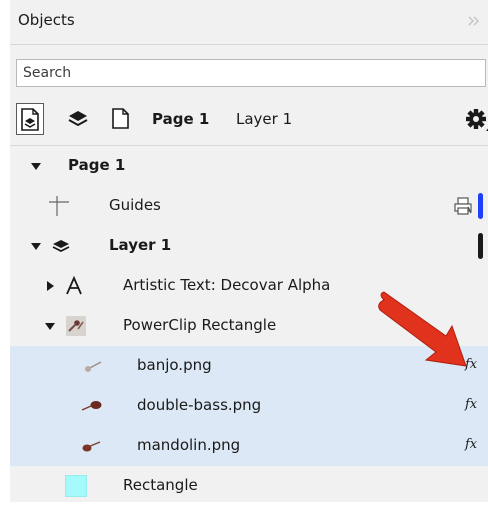  I want to click on tree-row-mandolin: mandolin.png fx, so click(249, 446).